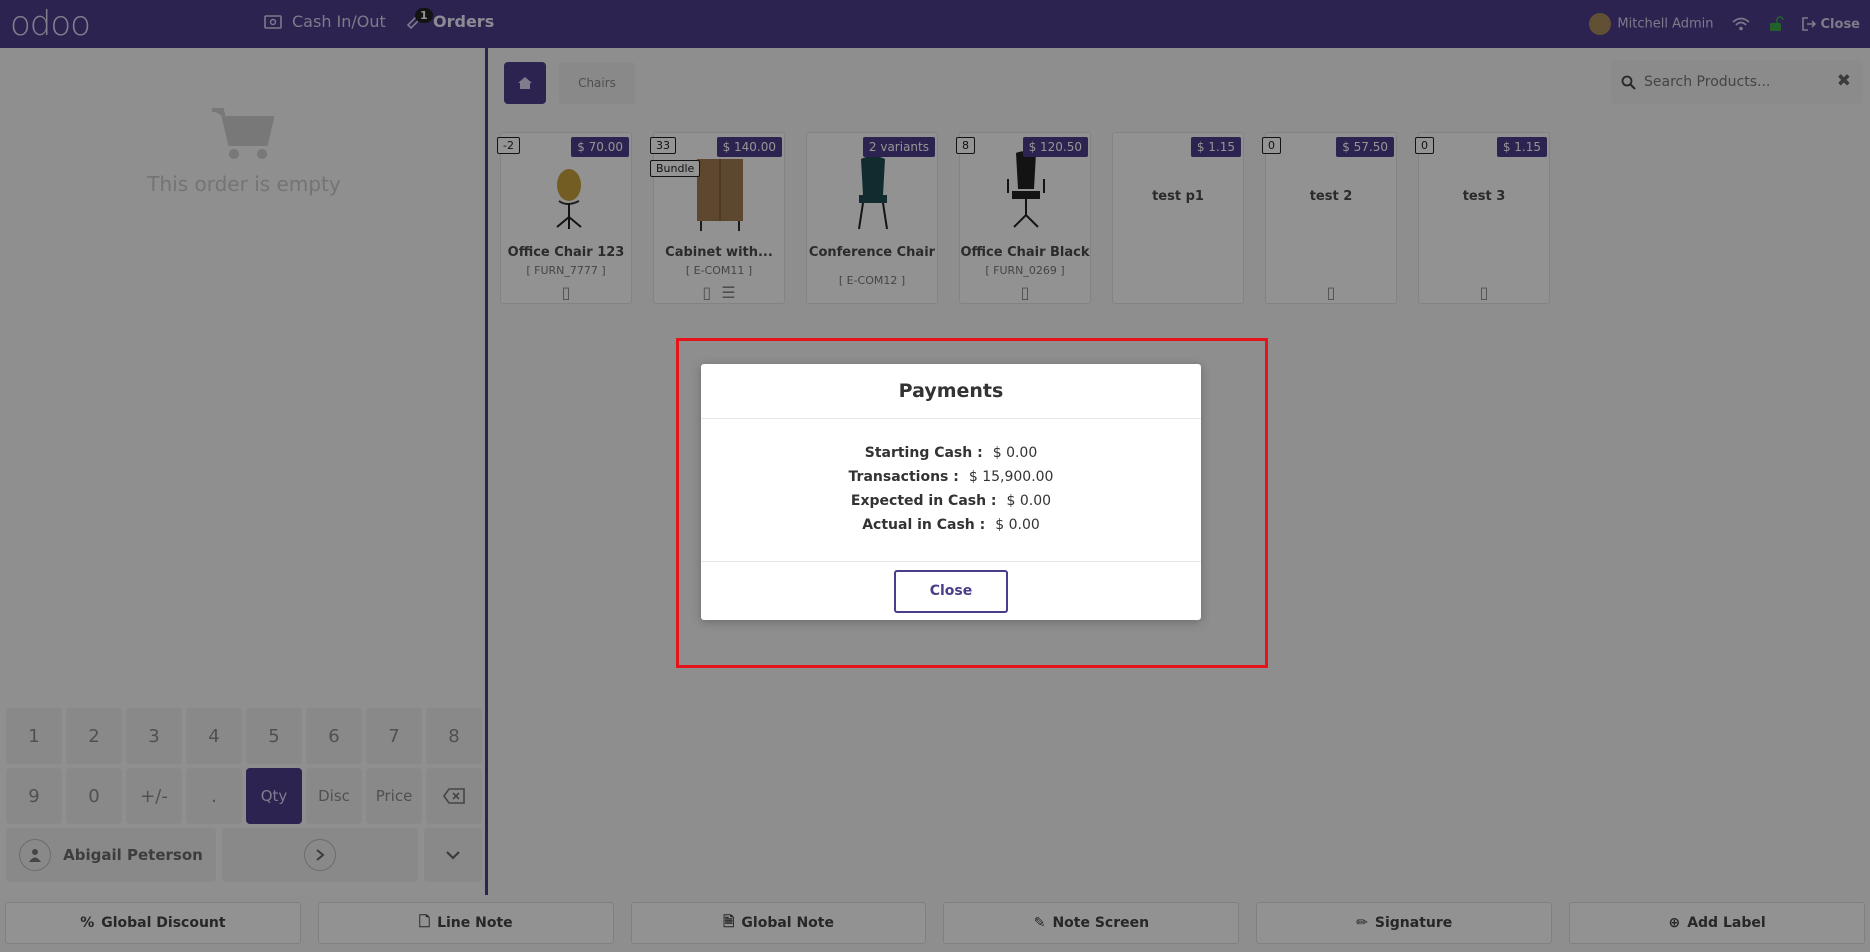 This screenshot has height=952, width=1870. I want to click on dialog-footer: Close, so click(951, 591).